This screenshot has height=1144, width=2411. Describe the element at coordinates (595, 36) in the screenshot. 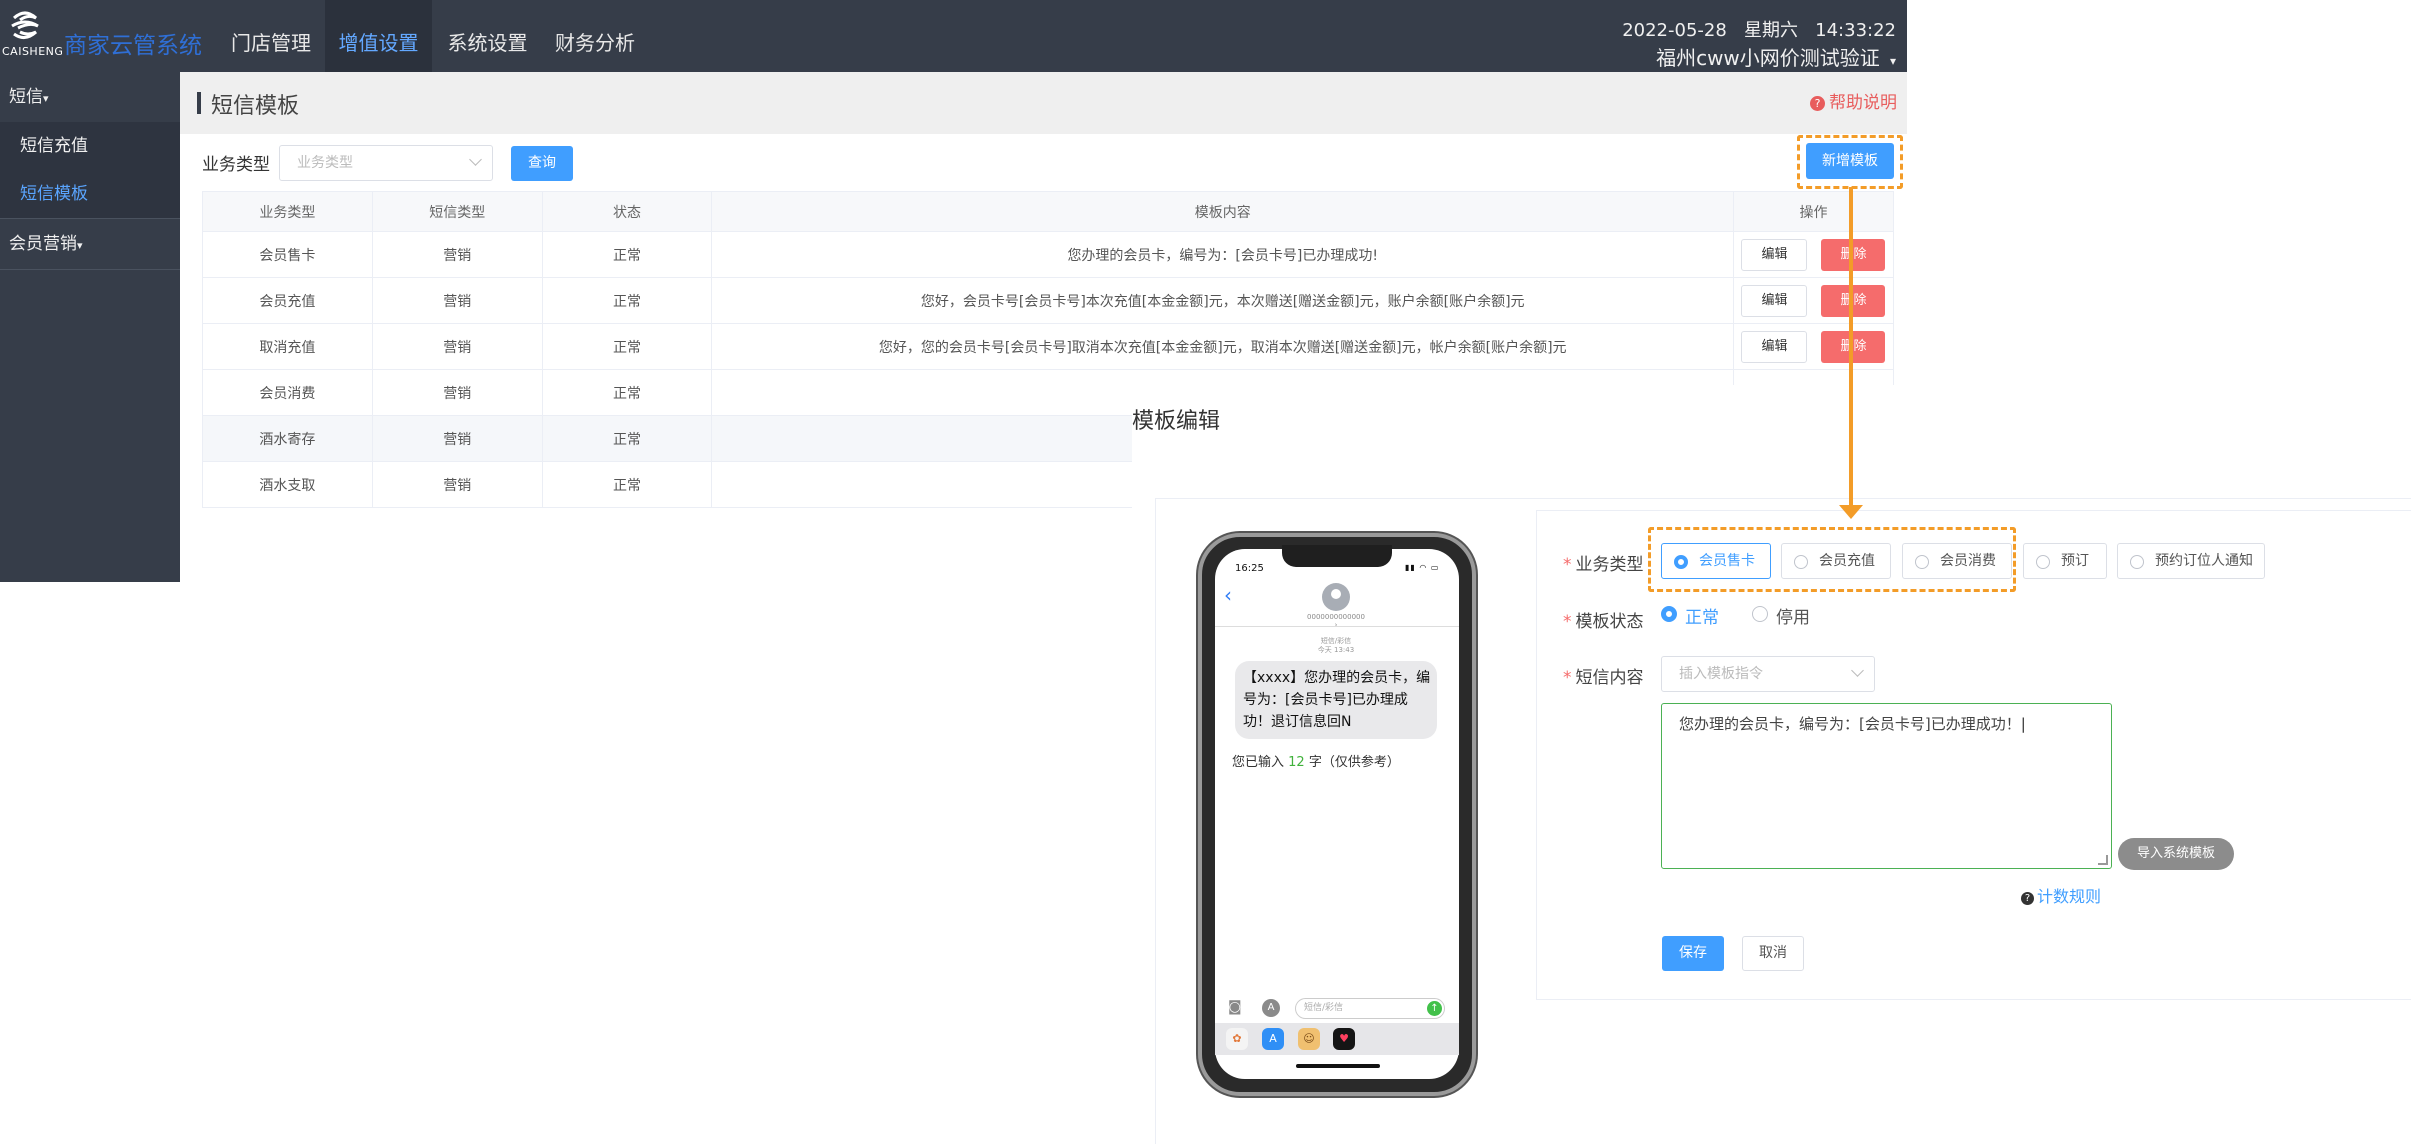

I see `nav-finance: 财务分析` at that location.